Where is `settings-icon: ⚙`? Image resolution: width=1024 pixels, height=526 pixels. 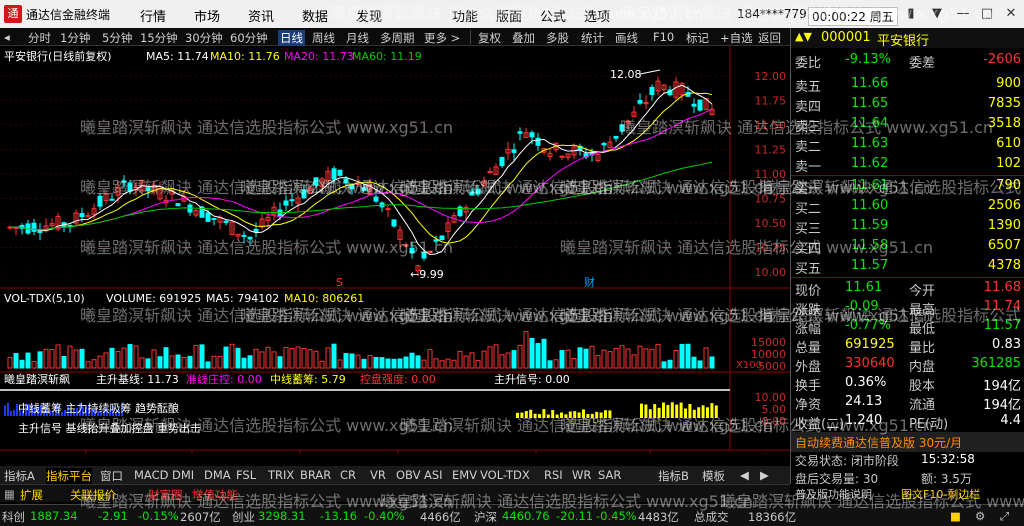 settings-icon: ⚙ is located at coordinates (980, 516).